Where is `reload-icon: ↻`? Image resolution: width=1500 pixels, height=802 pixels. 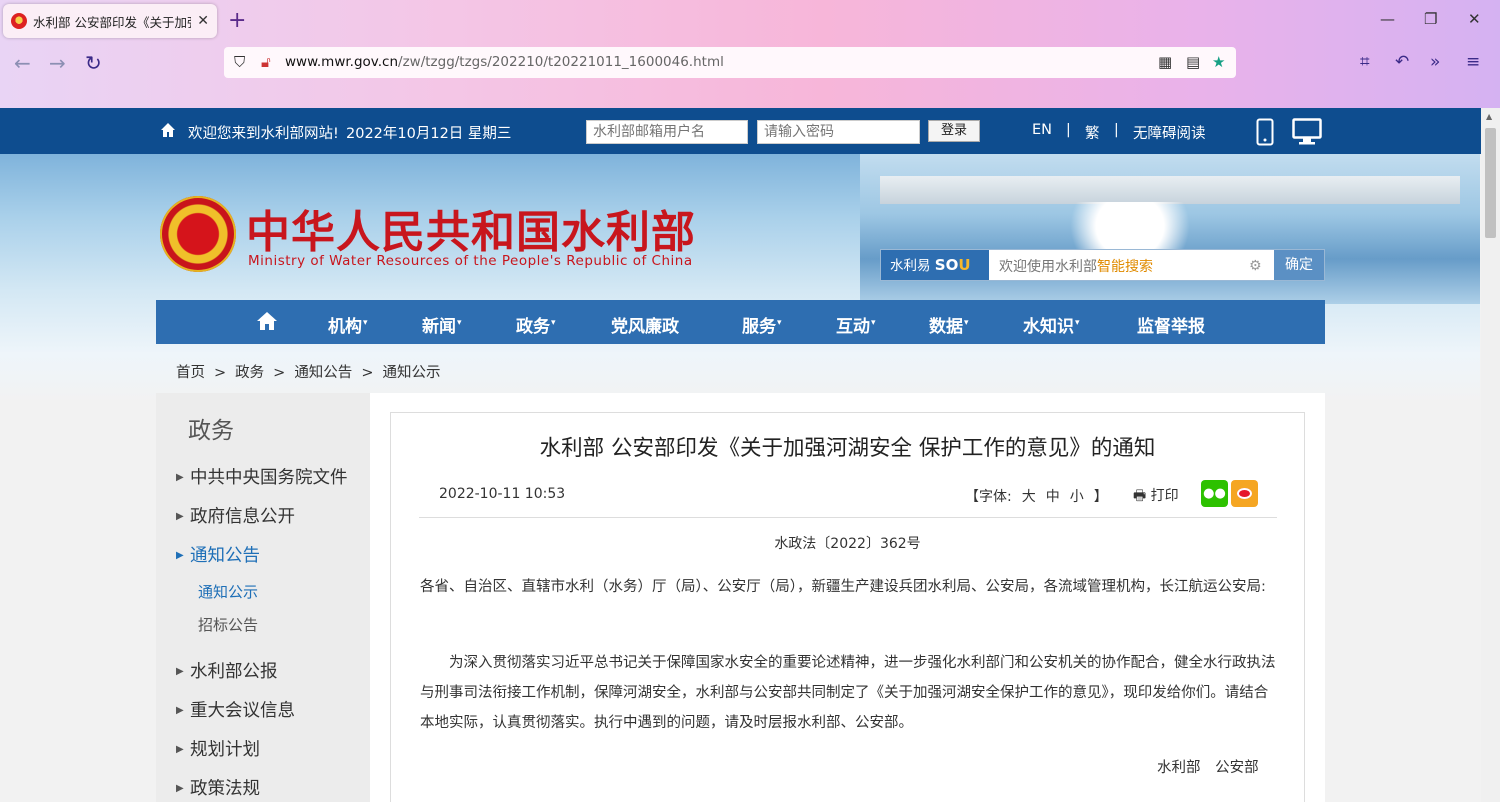
reload-icon: ↻ is located at coordinates (93, 63).